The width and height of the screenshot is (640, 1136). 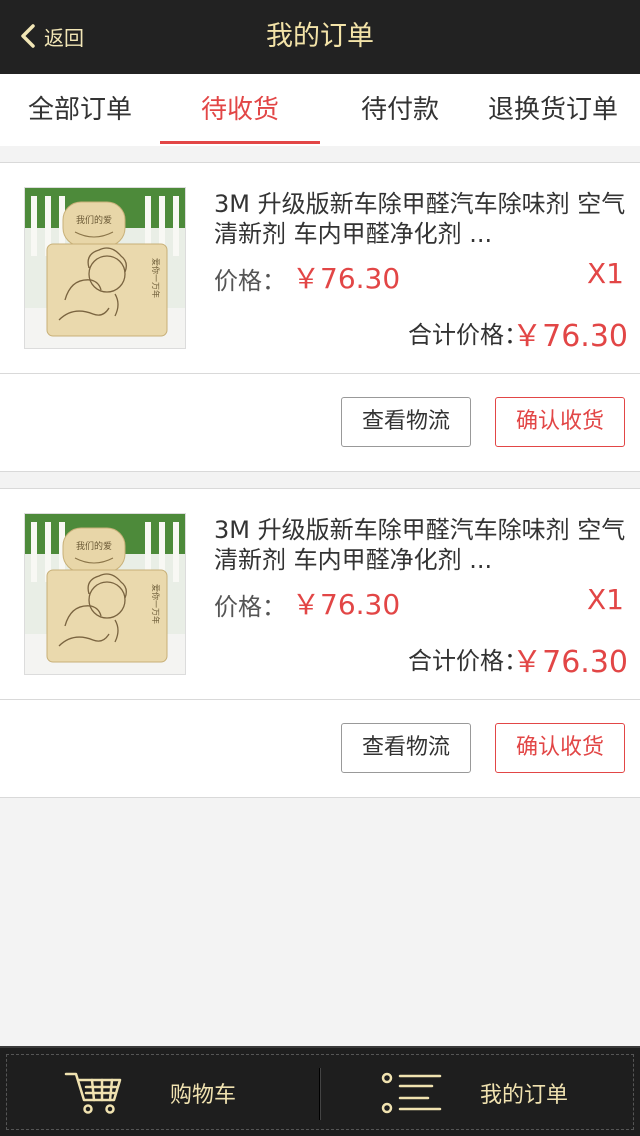 I want to click on bottom-tab-bar: 购物车 我的订单, so click(x=320, y=1091).